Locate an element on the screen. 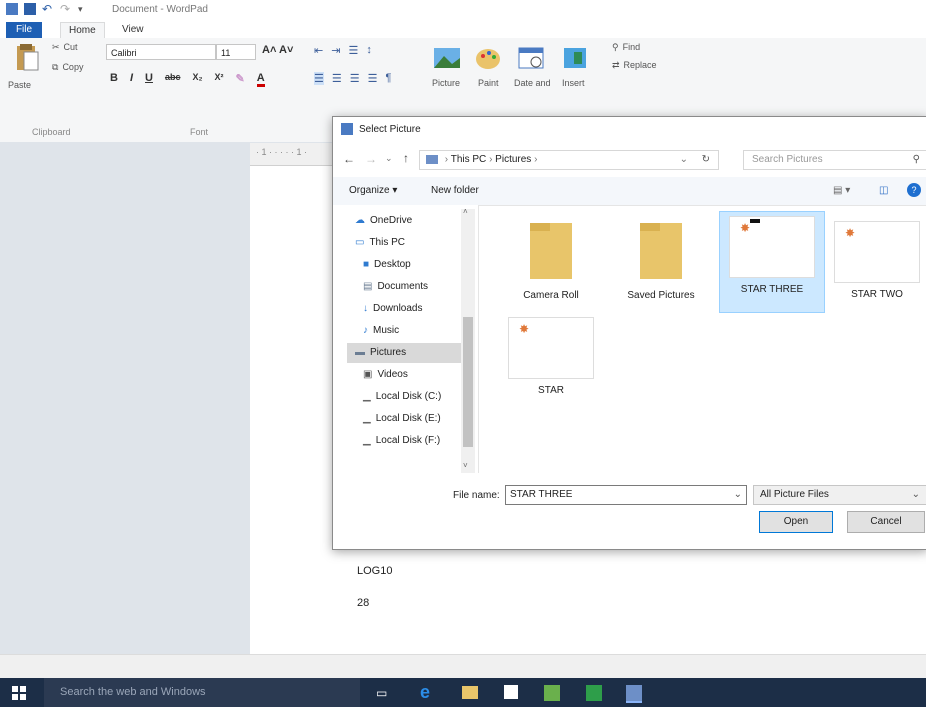  task-view-icon: ▭ is located at coordinates (381, 693).